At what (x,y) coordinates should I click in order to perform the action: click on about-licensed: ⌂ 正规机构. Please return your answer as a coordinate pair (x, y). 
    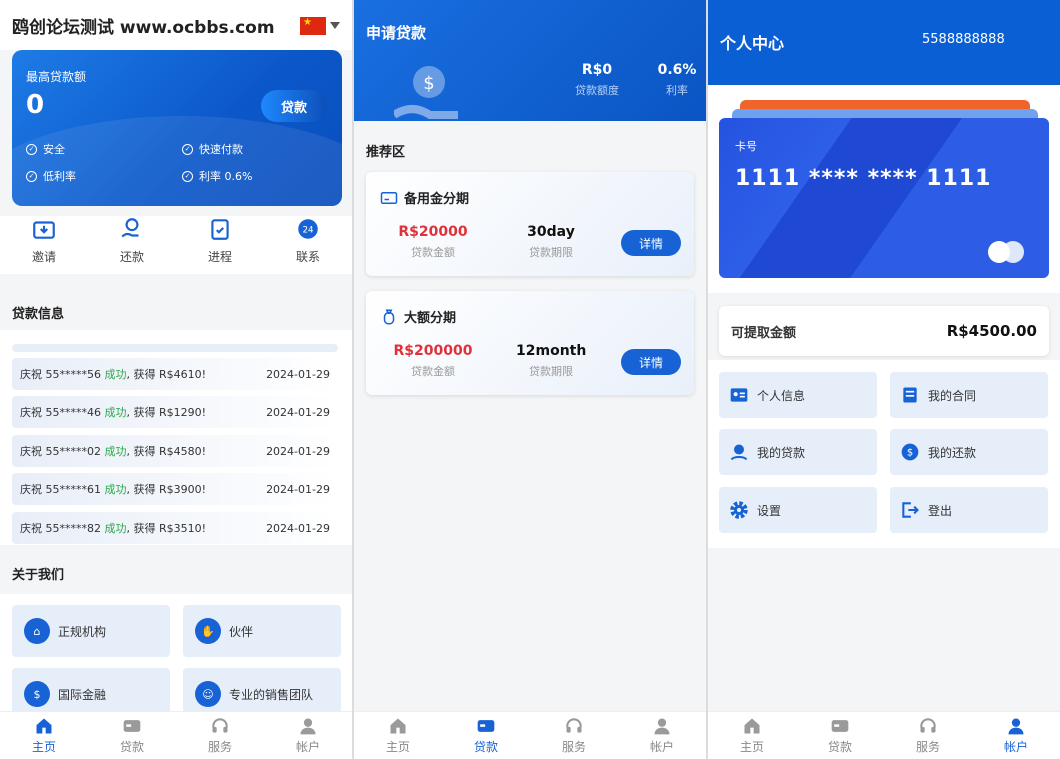
    Looking at the image, I should click on (91, 631).